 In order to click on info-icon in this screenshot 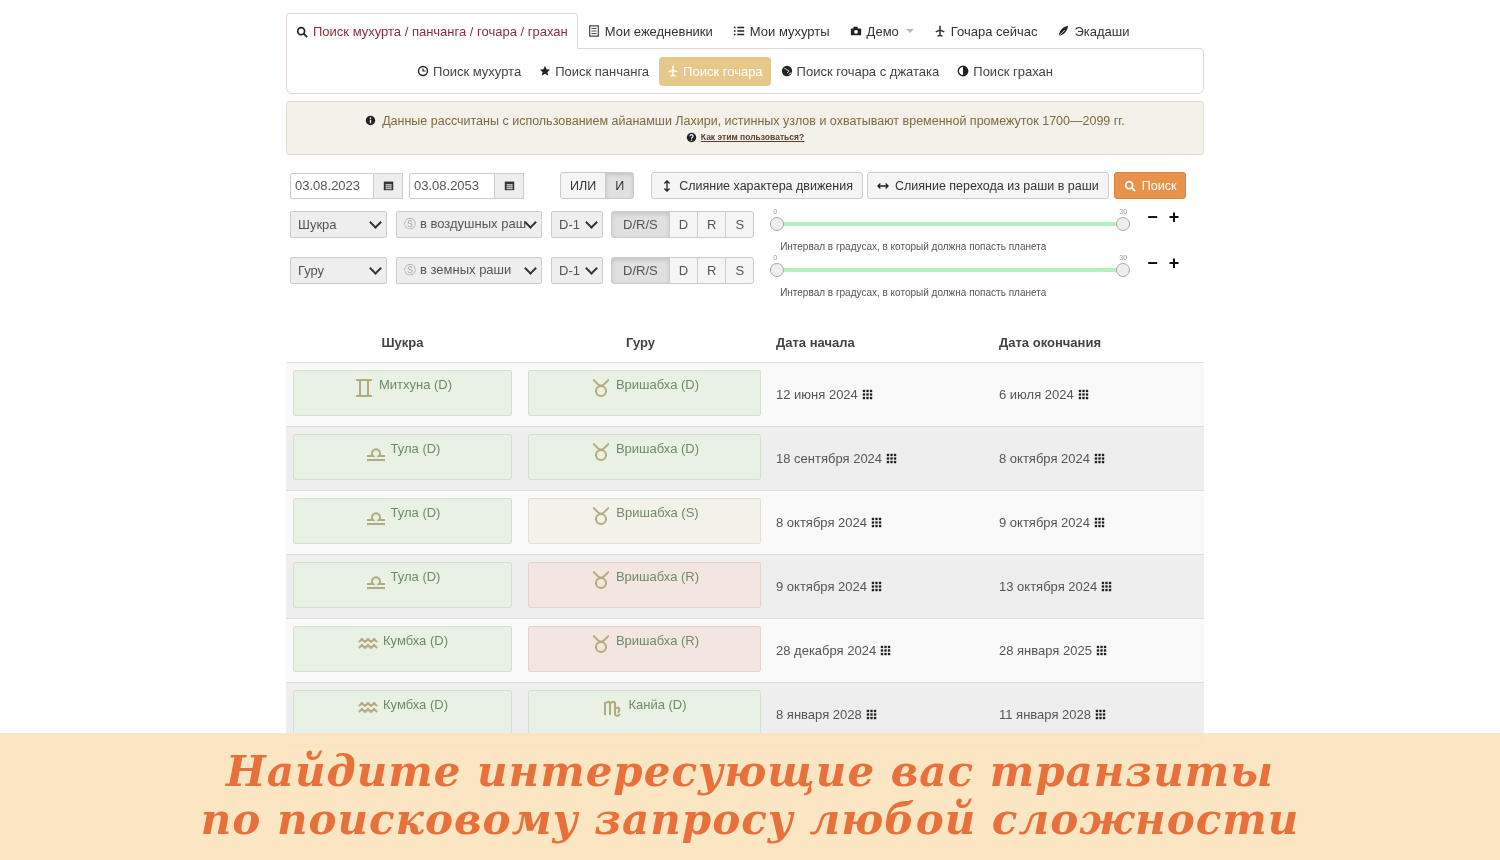, I will do `click(371, 120)`.